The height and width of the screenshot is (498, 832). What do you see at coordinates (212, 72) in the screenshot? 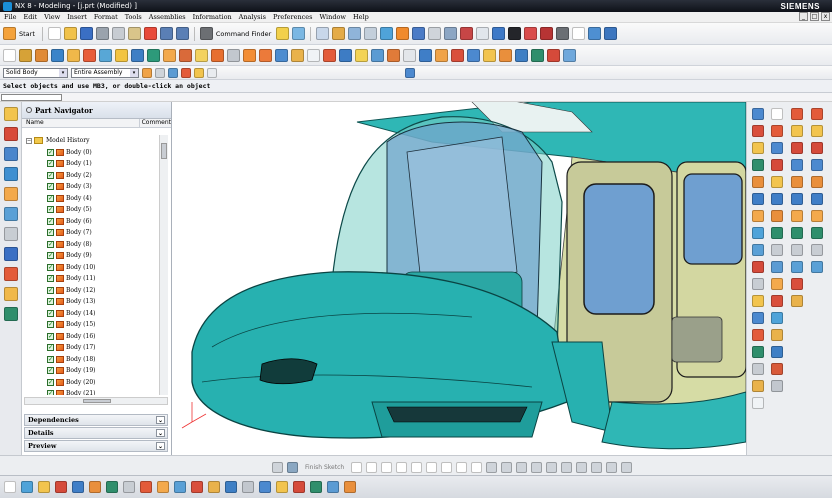
I see `selection-box-icon` at bounding box center [212, 72].